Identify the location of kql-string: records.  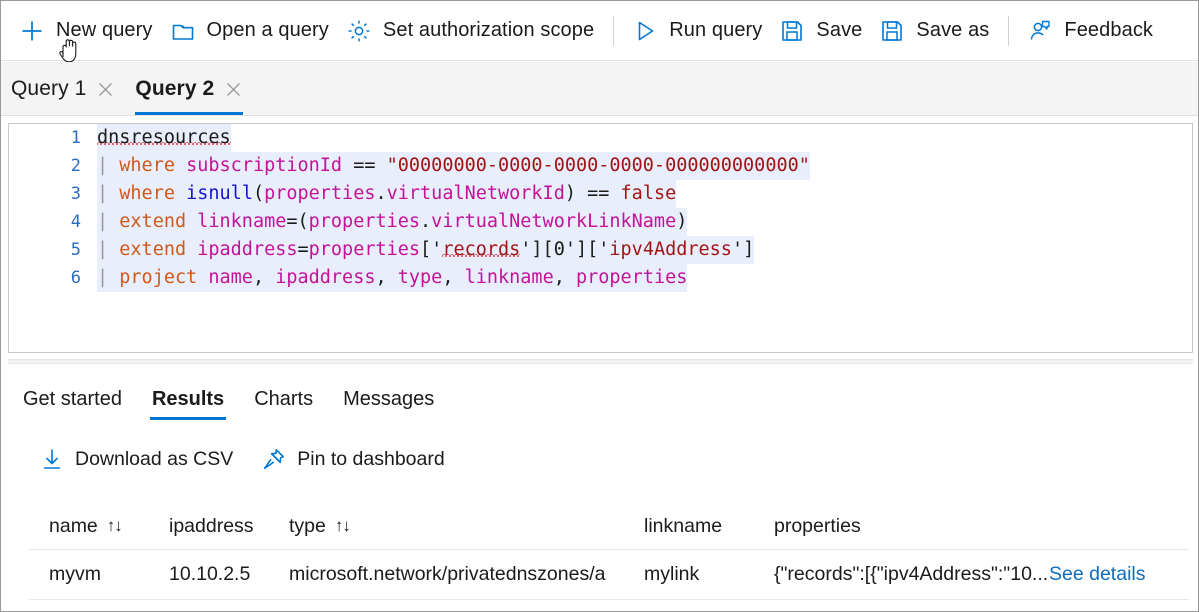
(481, 250).